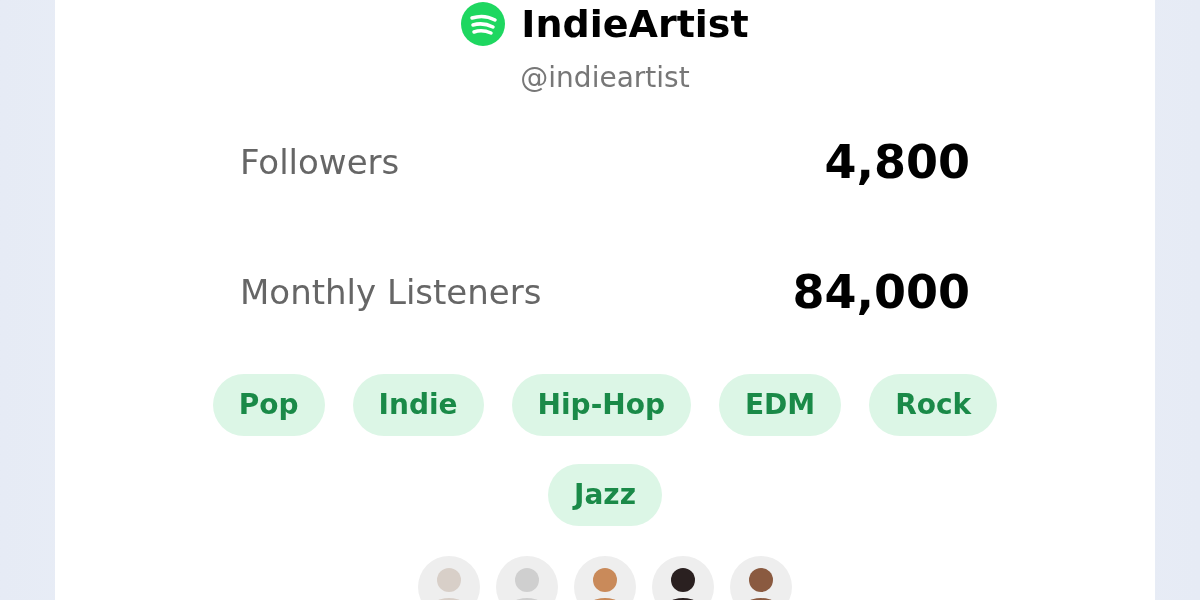 The image size is (1200, 600). Describe the element at coordinates (605, 78) in the screenshot. I see `artist-handle: @indieartist` at that location.